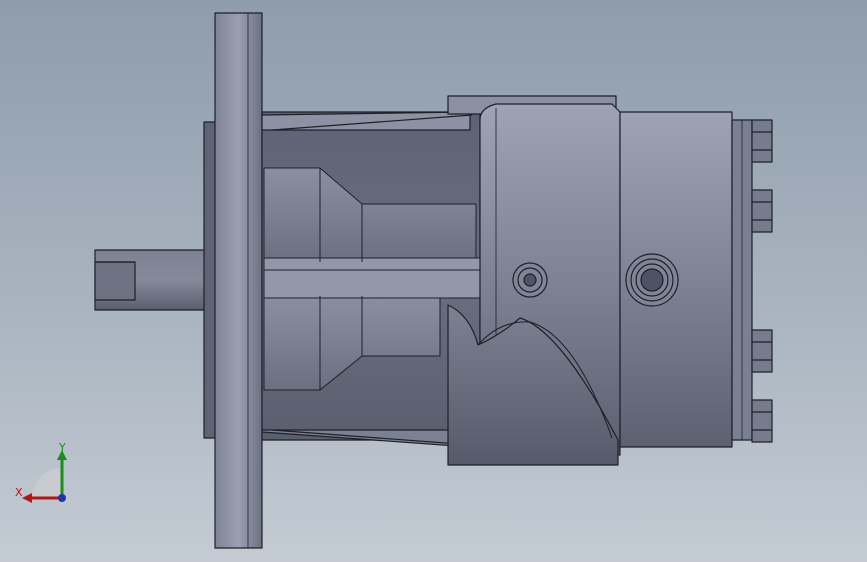  Describe the element at coordinates (530, 280) in the screenshot. I see `port-small` at that location.